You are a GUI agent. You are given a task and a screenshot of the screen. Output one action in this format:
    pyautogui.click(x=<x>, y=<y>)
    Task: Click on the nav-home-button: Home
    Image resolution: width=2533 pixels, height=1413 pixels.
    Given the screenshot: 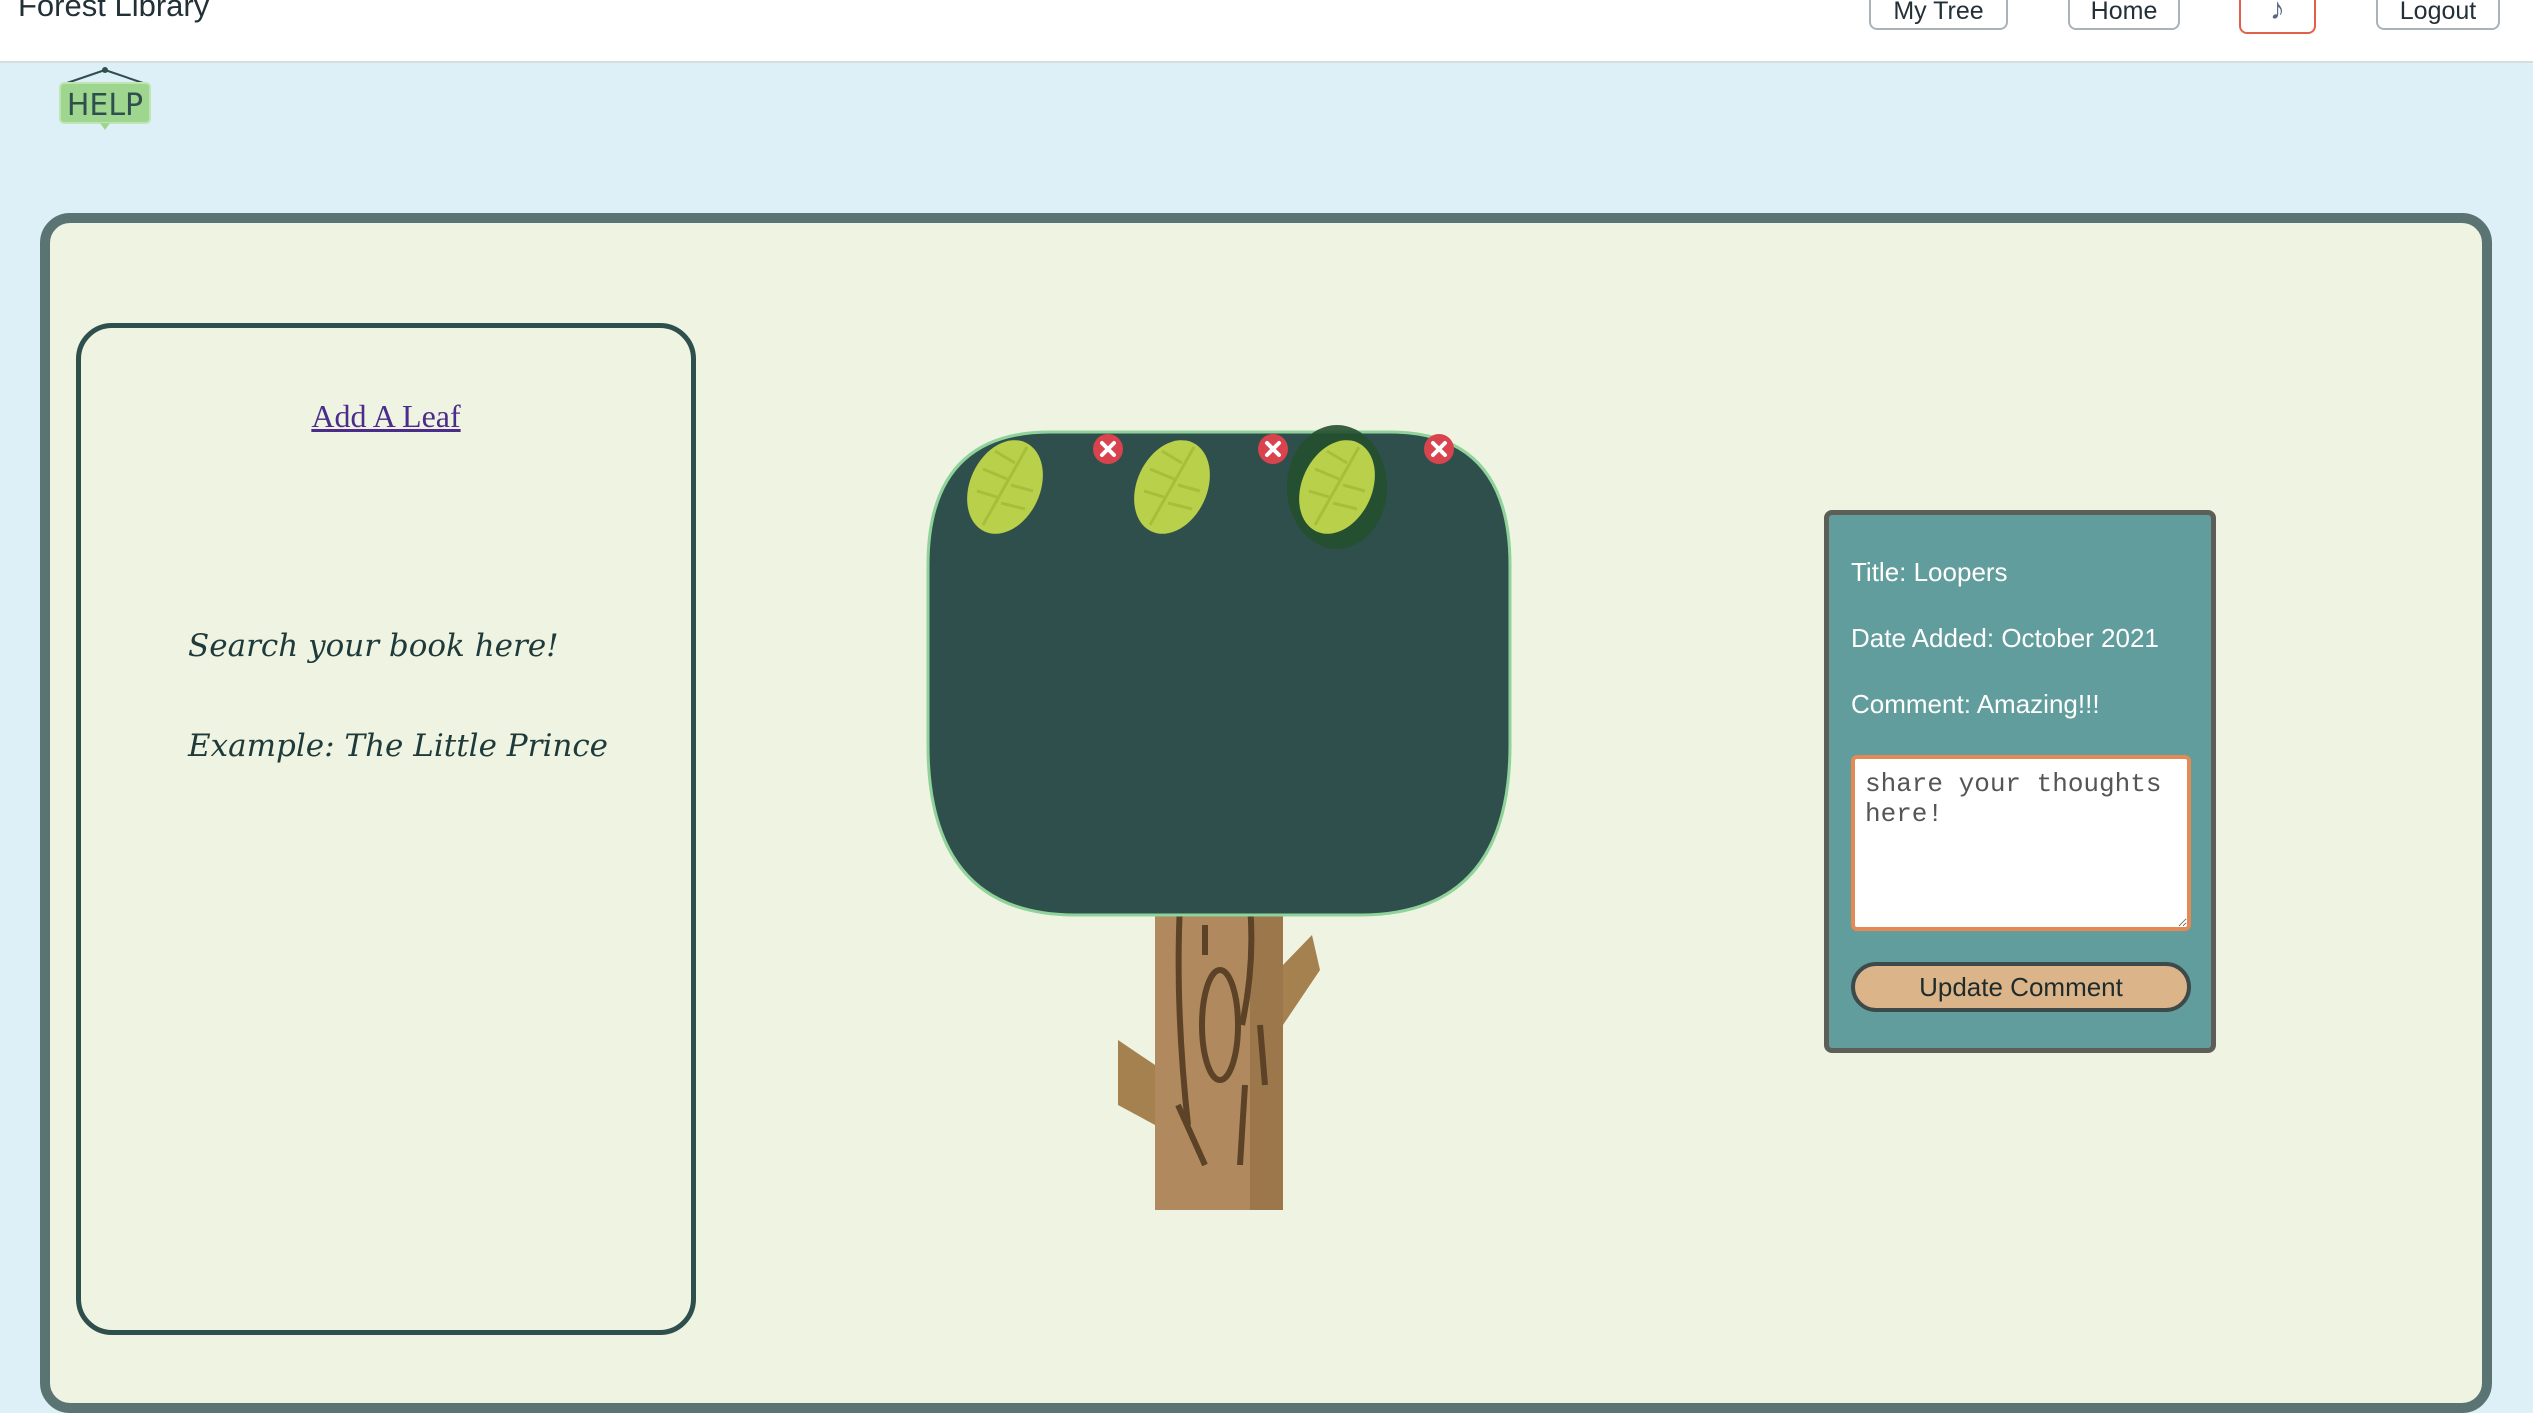 What is the action you would take?
    pyautogui.click(x=2124, y=15)
    